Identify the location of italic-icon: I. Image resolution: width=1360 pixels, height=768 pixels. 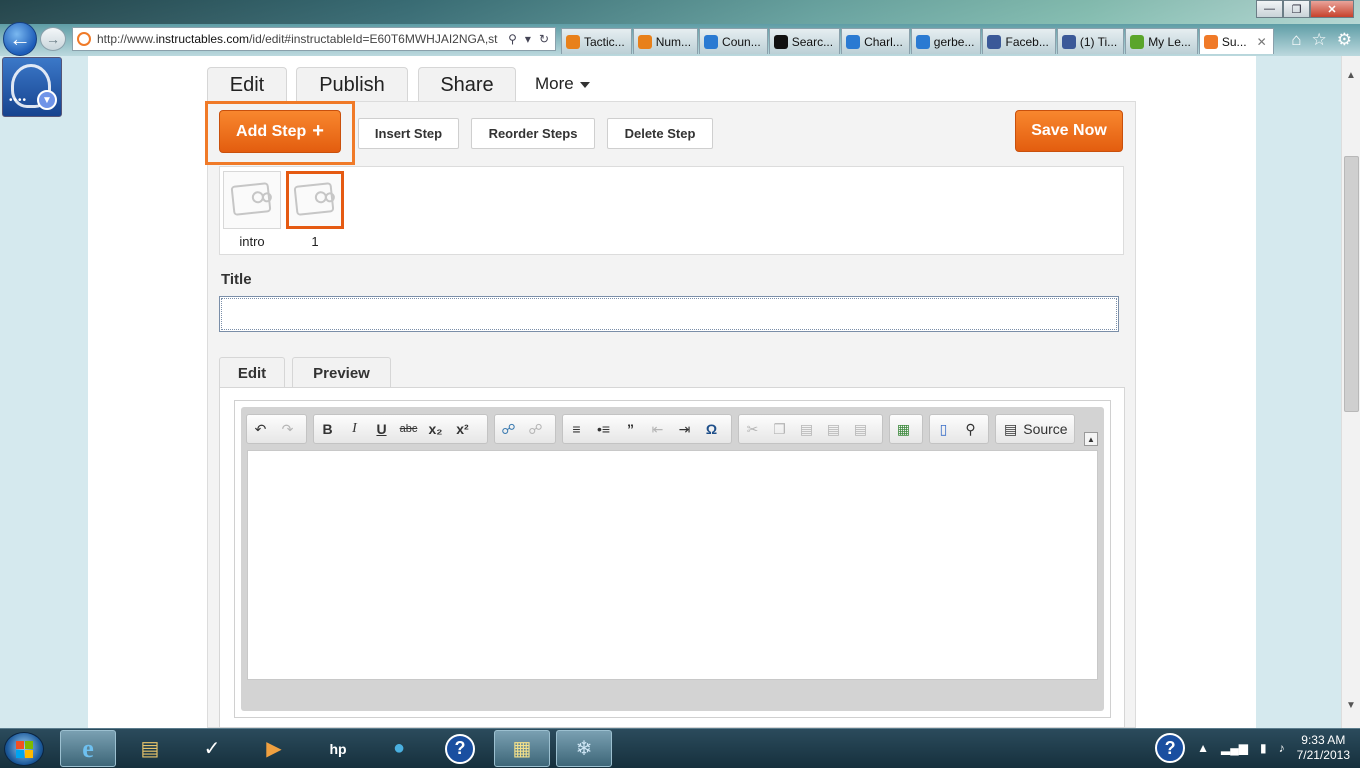
(354, 429).